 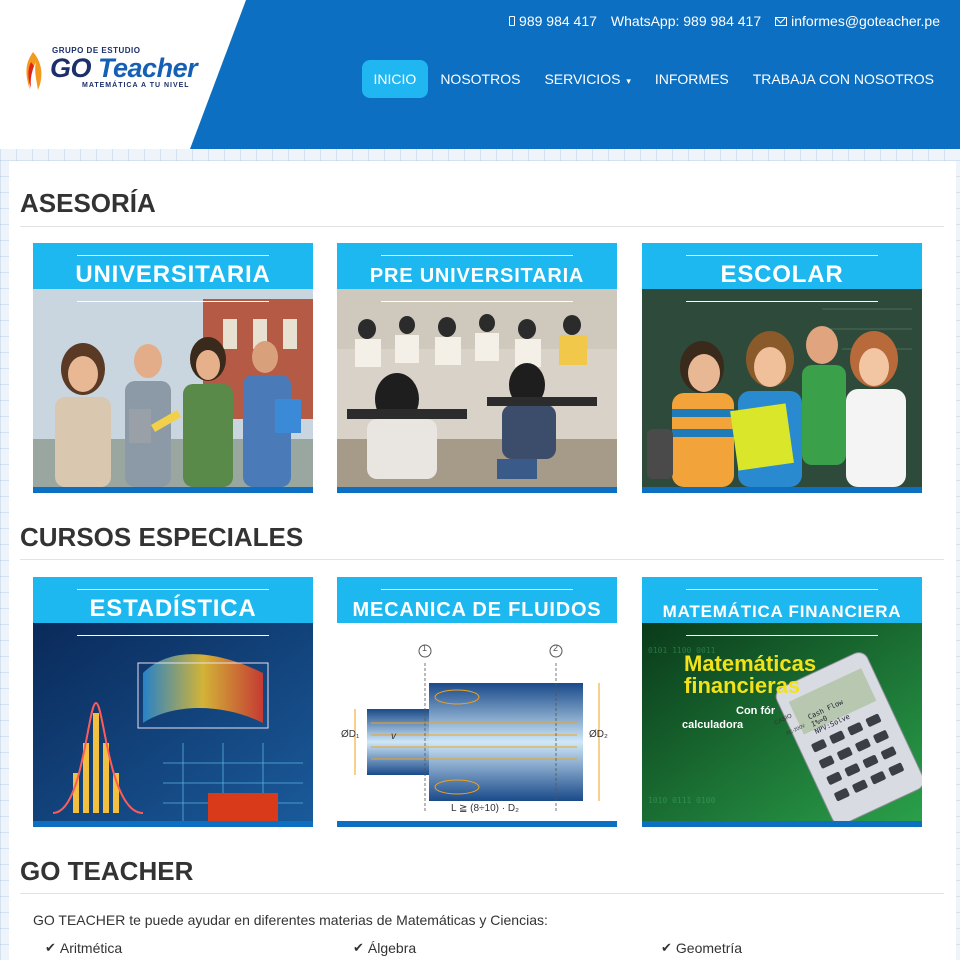 I want to click on card-title: UNIVERSITARIA, so click(x=173, y=274).